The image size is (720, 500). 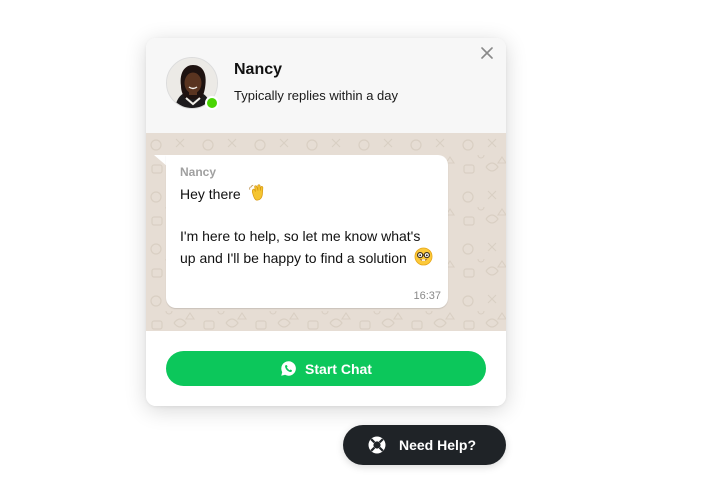 I want to click on widget-footer: Start Chat, so click(x=326, y=368).